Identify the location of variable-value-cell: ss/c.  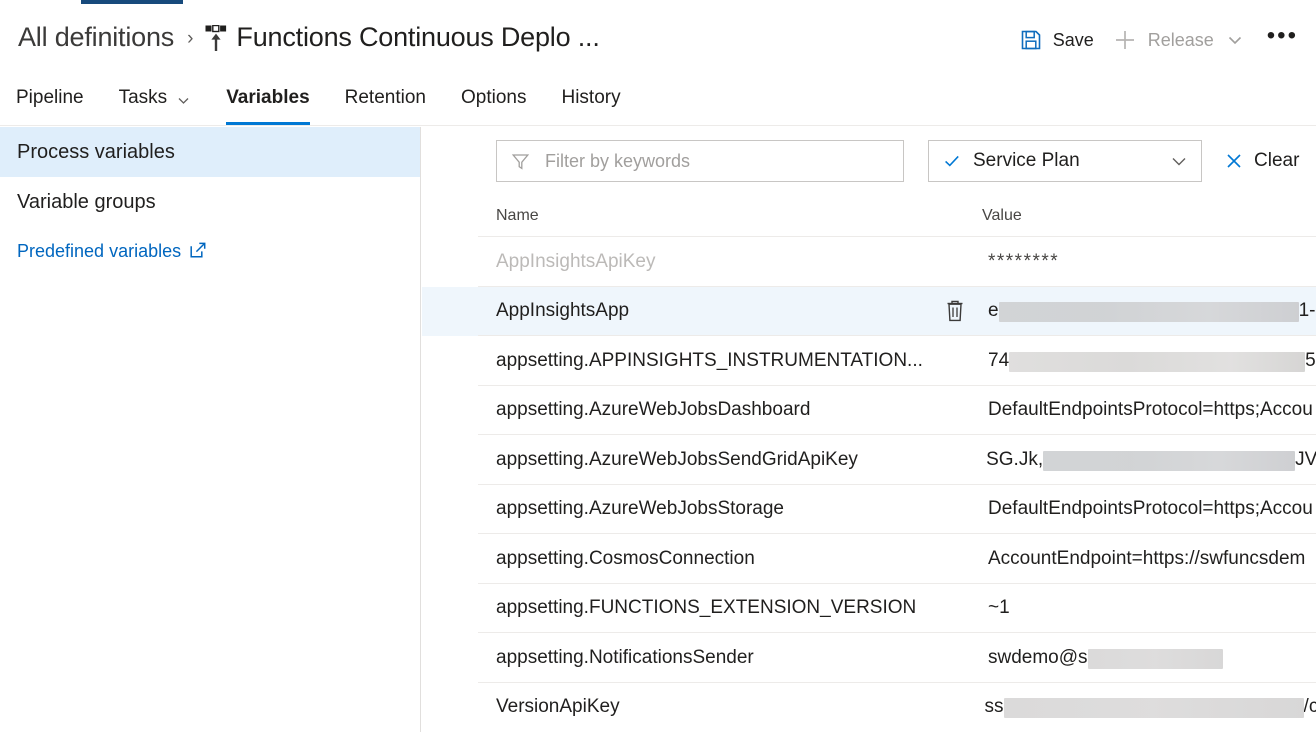
(1150, 707).